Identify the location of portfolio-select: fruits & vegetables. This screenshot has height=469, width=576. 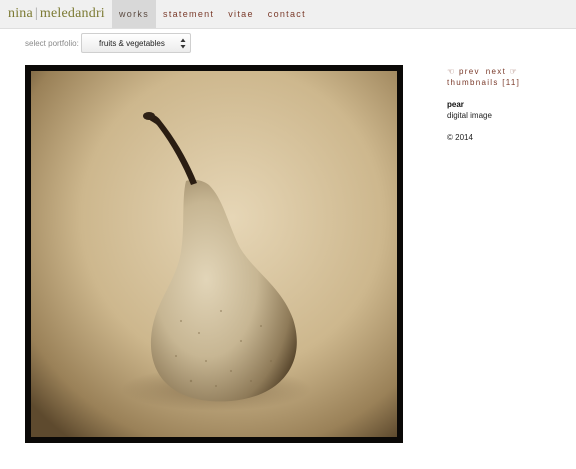
(136, 43).